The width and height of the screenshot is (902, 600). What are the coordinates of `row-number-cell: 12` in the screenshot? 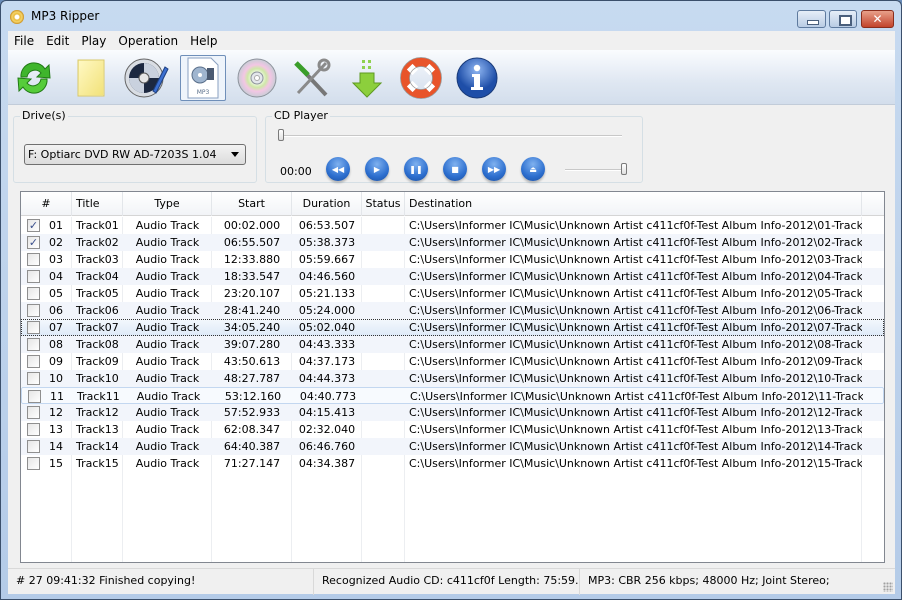 It's located at (46, 412).